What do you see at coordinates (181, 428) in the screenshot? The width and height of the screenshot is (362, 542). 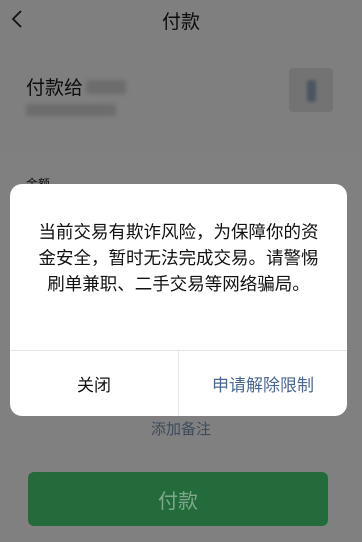 I see `add-remark-link: 添加备注` at bounding box center [181, 428].